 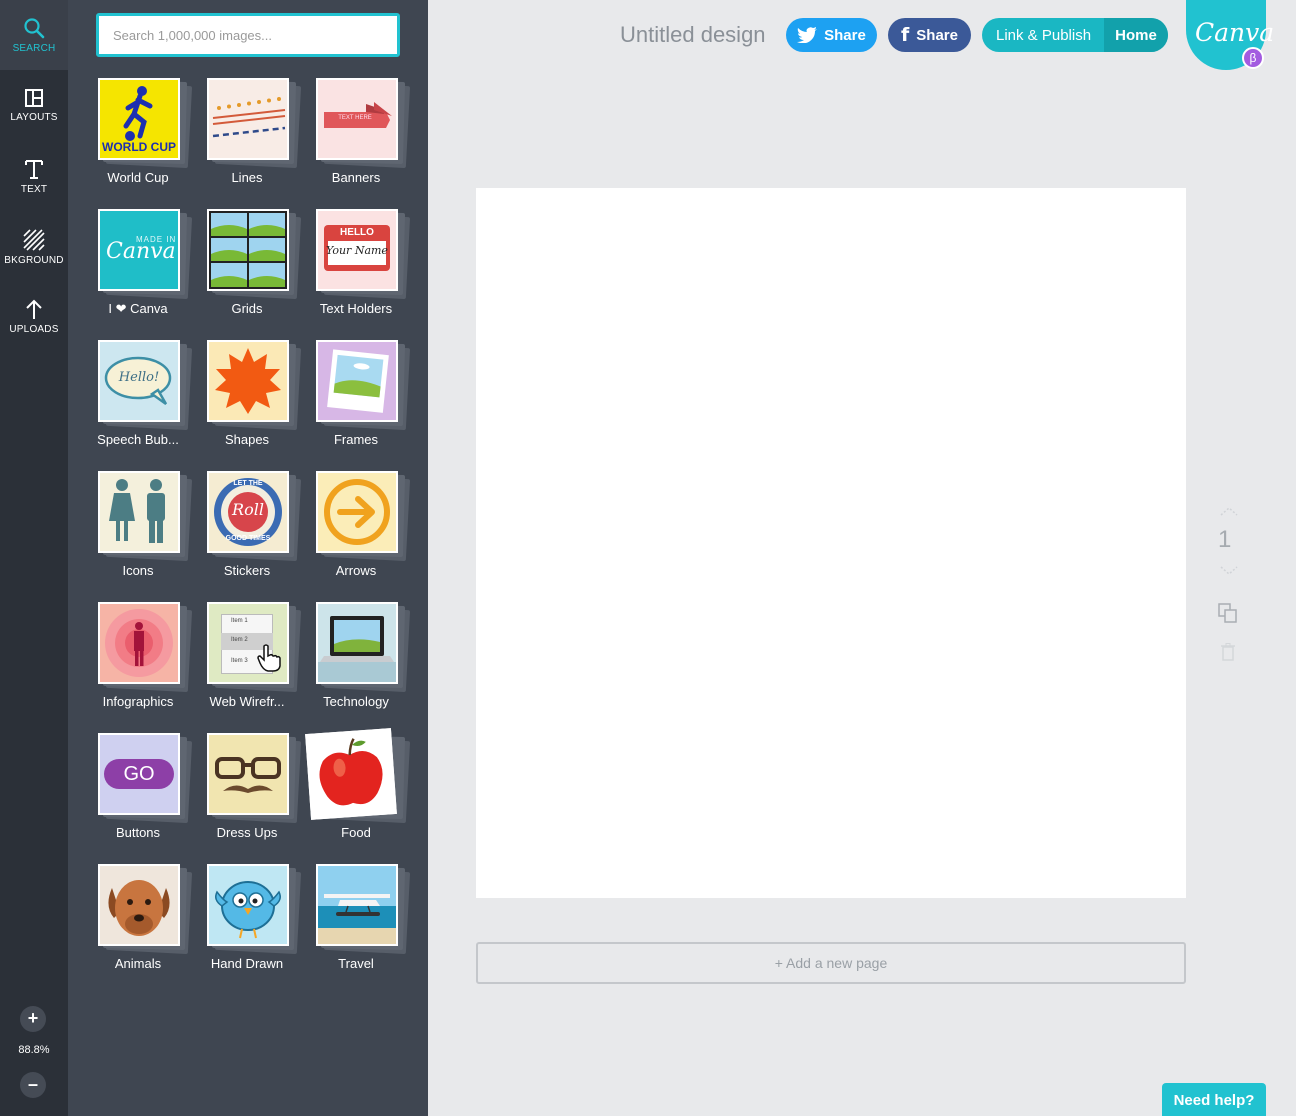 I want to click on dress-ups-thumbnail, so click(x=248, y=774).